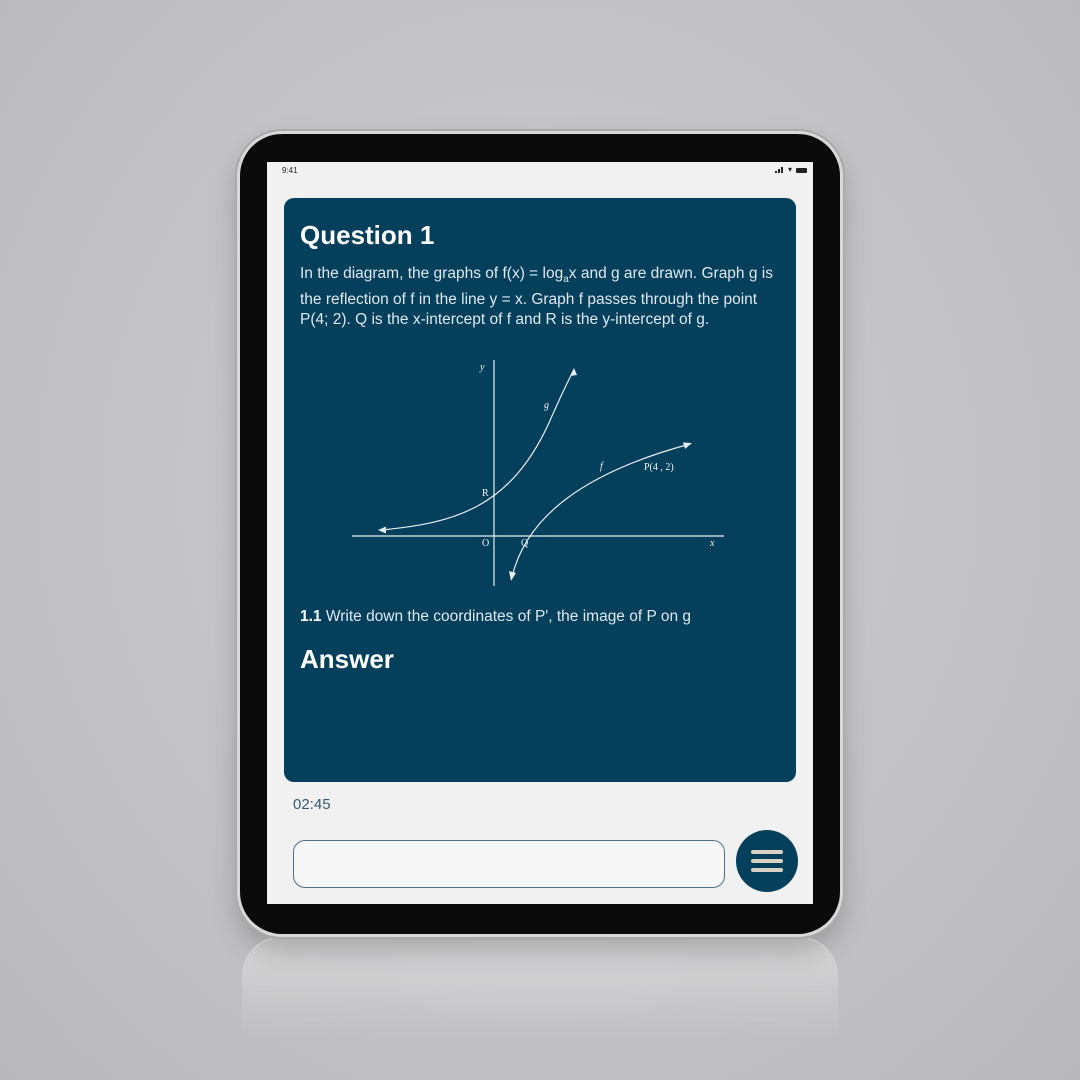 The width and height of the screenshot is (1080, 1080). What do you see at coordinates (347, 659) in the screenshot?
I see `answer-heading: Answer` at bounding box center [347, 659].